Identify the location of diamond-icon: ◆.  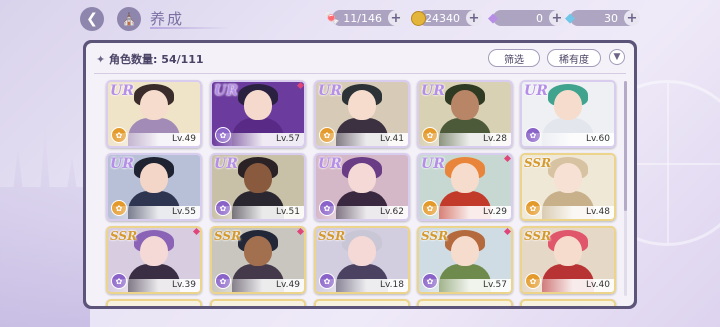
(493, 18).